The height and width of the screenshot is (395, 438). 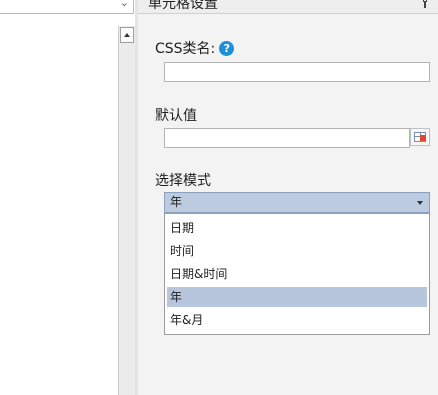 What do you see at coordinates (420, 203) in the screenshot?
I see `chevron-down-icon` at bounding box center [420, 203].